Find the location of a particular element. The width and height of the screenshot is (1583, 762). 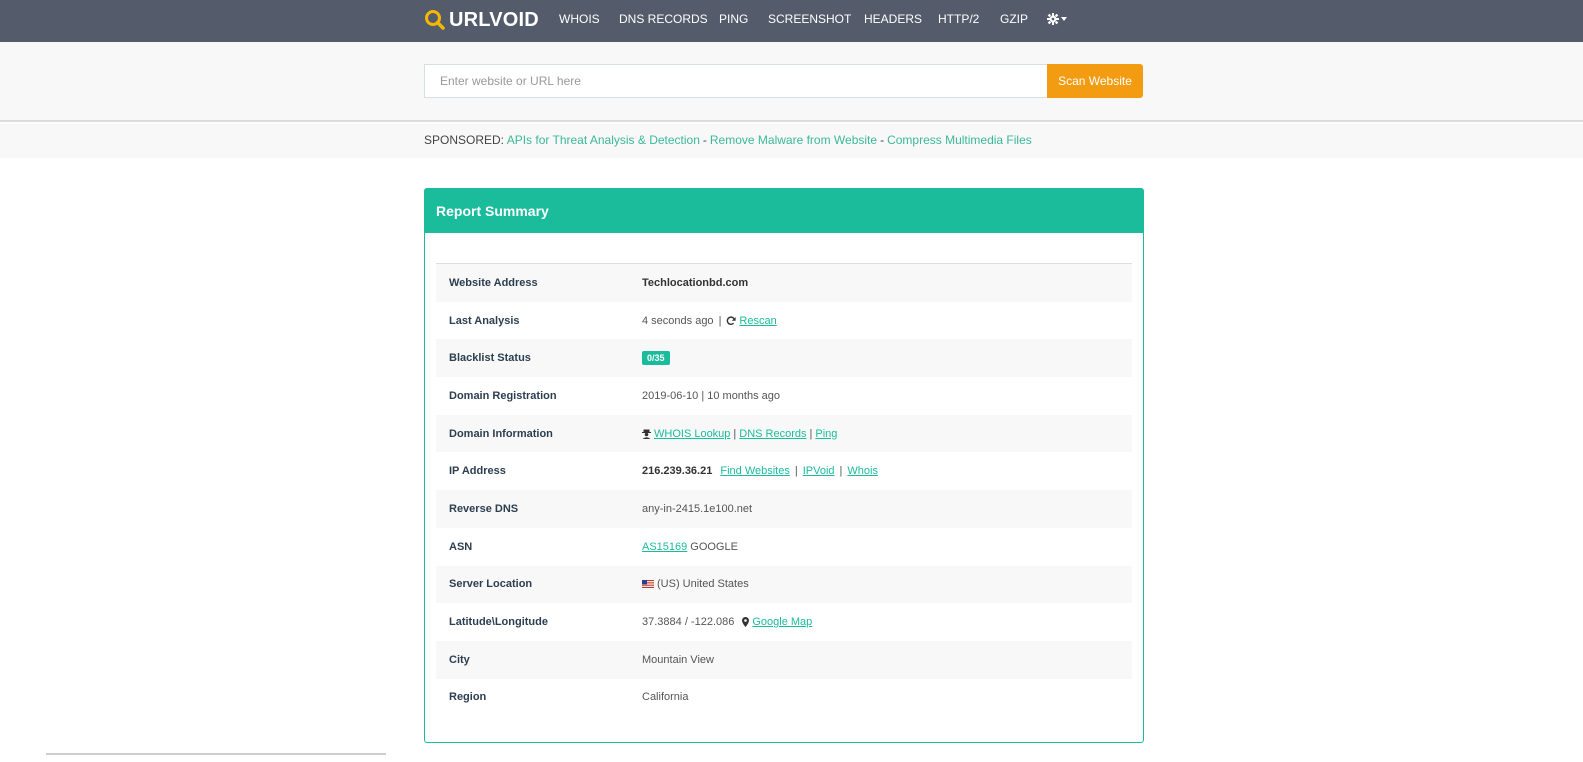

row-value: 2019-06-10 | 10 months ago is located at coordinates (711, 396).